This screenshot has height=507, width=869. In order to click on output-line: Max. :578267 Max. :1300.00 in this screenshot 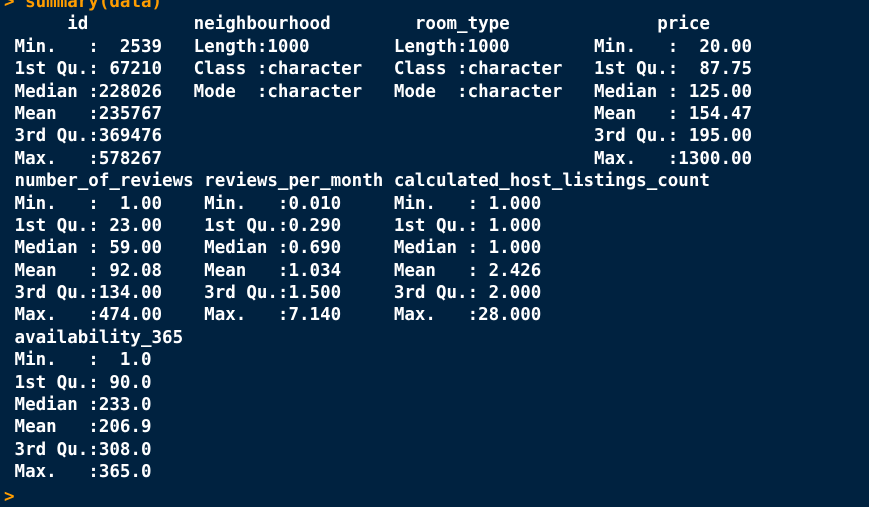, I will do `click(389, 158)`.